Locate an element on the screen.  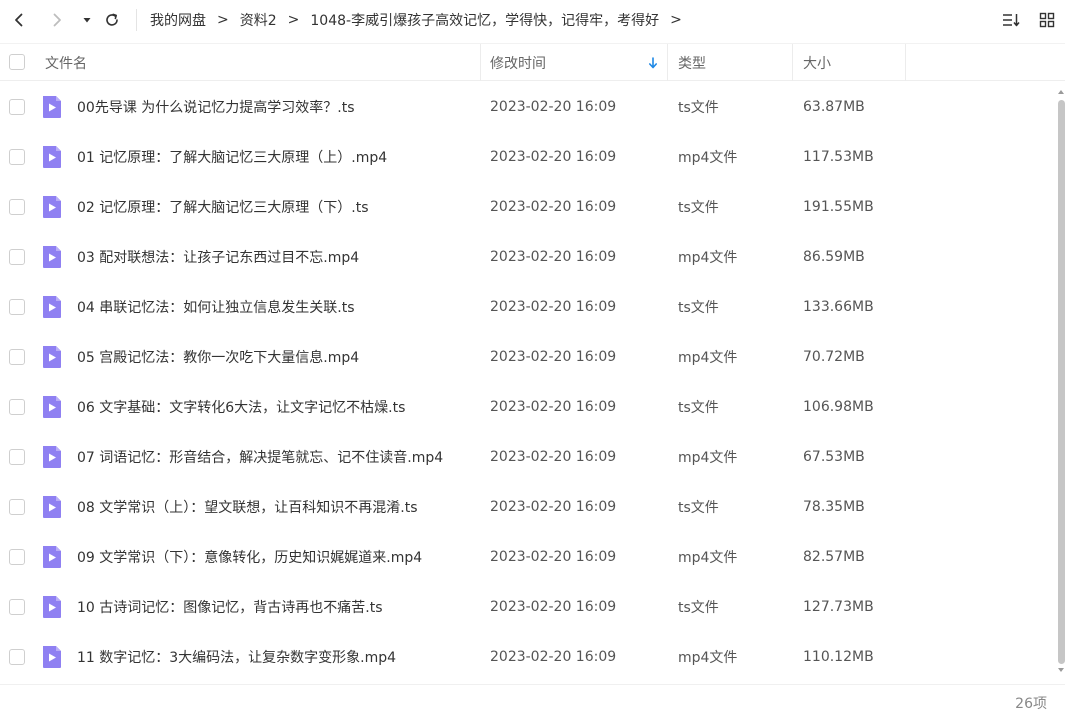
breadcrumb-item-folder: 资料2 is located at coordinates (258, 20).